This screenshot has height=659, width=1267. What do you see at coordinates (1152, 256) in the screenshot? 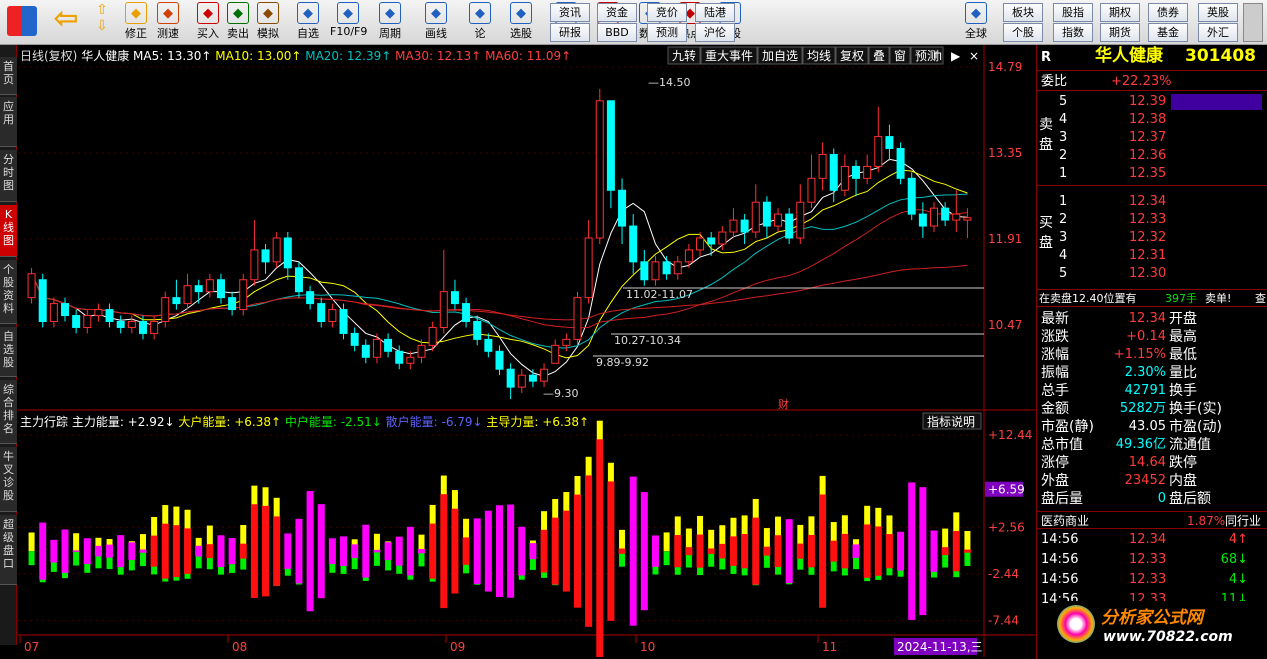
I see `bid-row: 4 12.31` at bounding box center [1152, 256].